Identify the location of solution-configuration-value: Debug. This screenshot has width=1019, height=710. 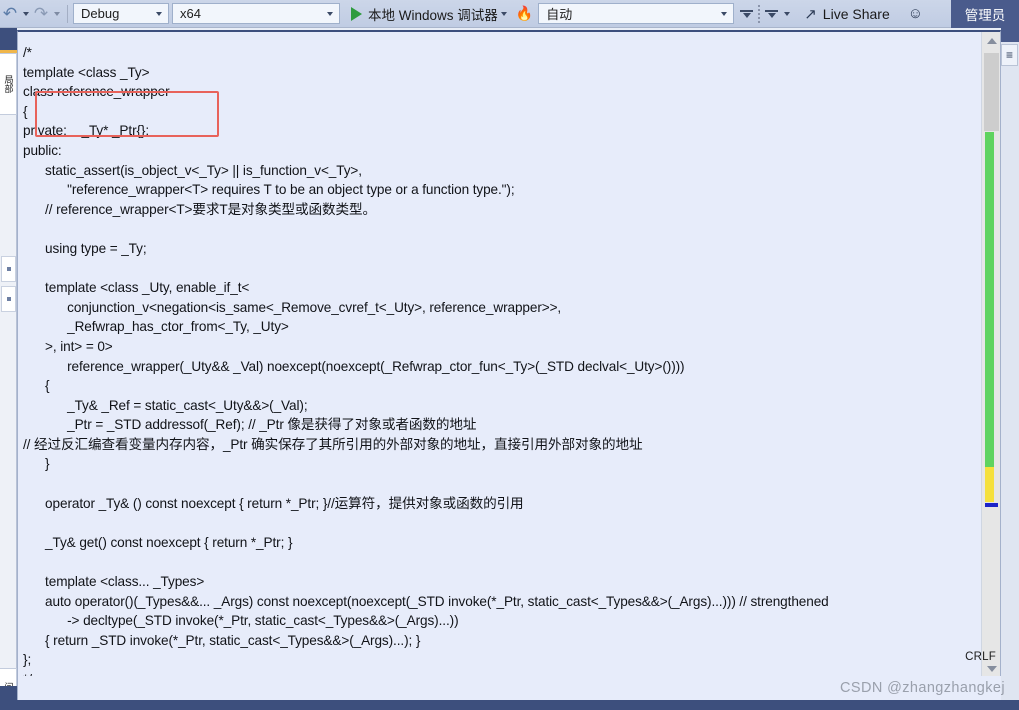
(100, 13).